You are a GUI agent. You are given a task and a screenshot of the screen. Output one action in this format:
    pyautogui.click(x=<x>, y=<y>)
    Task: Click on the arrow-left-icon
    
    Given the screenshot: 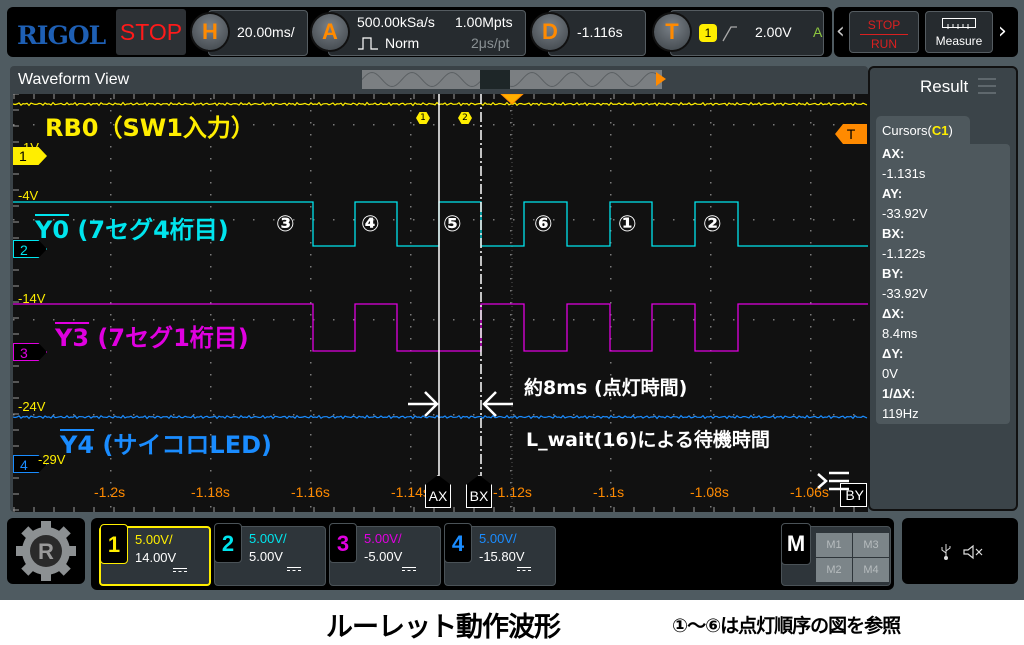 What is the action you would take?
    pyautogui.click(x=497, y=404)
    